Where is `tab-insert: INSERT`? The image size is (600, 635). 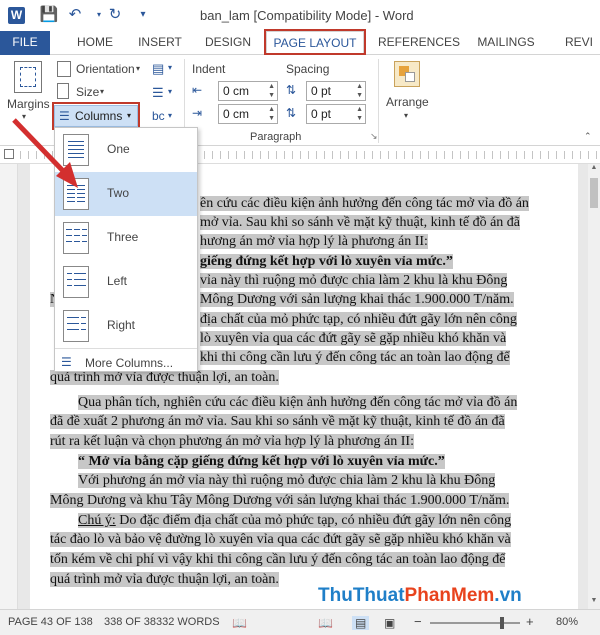 tab-insert: INSERT is located at coordinates (160, 43).